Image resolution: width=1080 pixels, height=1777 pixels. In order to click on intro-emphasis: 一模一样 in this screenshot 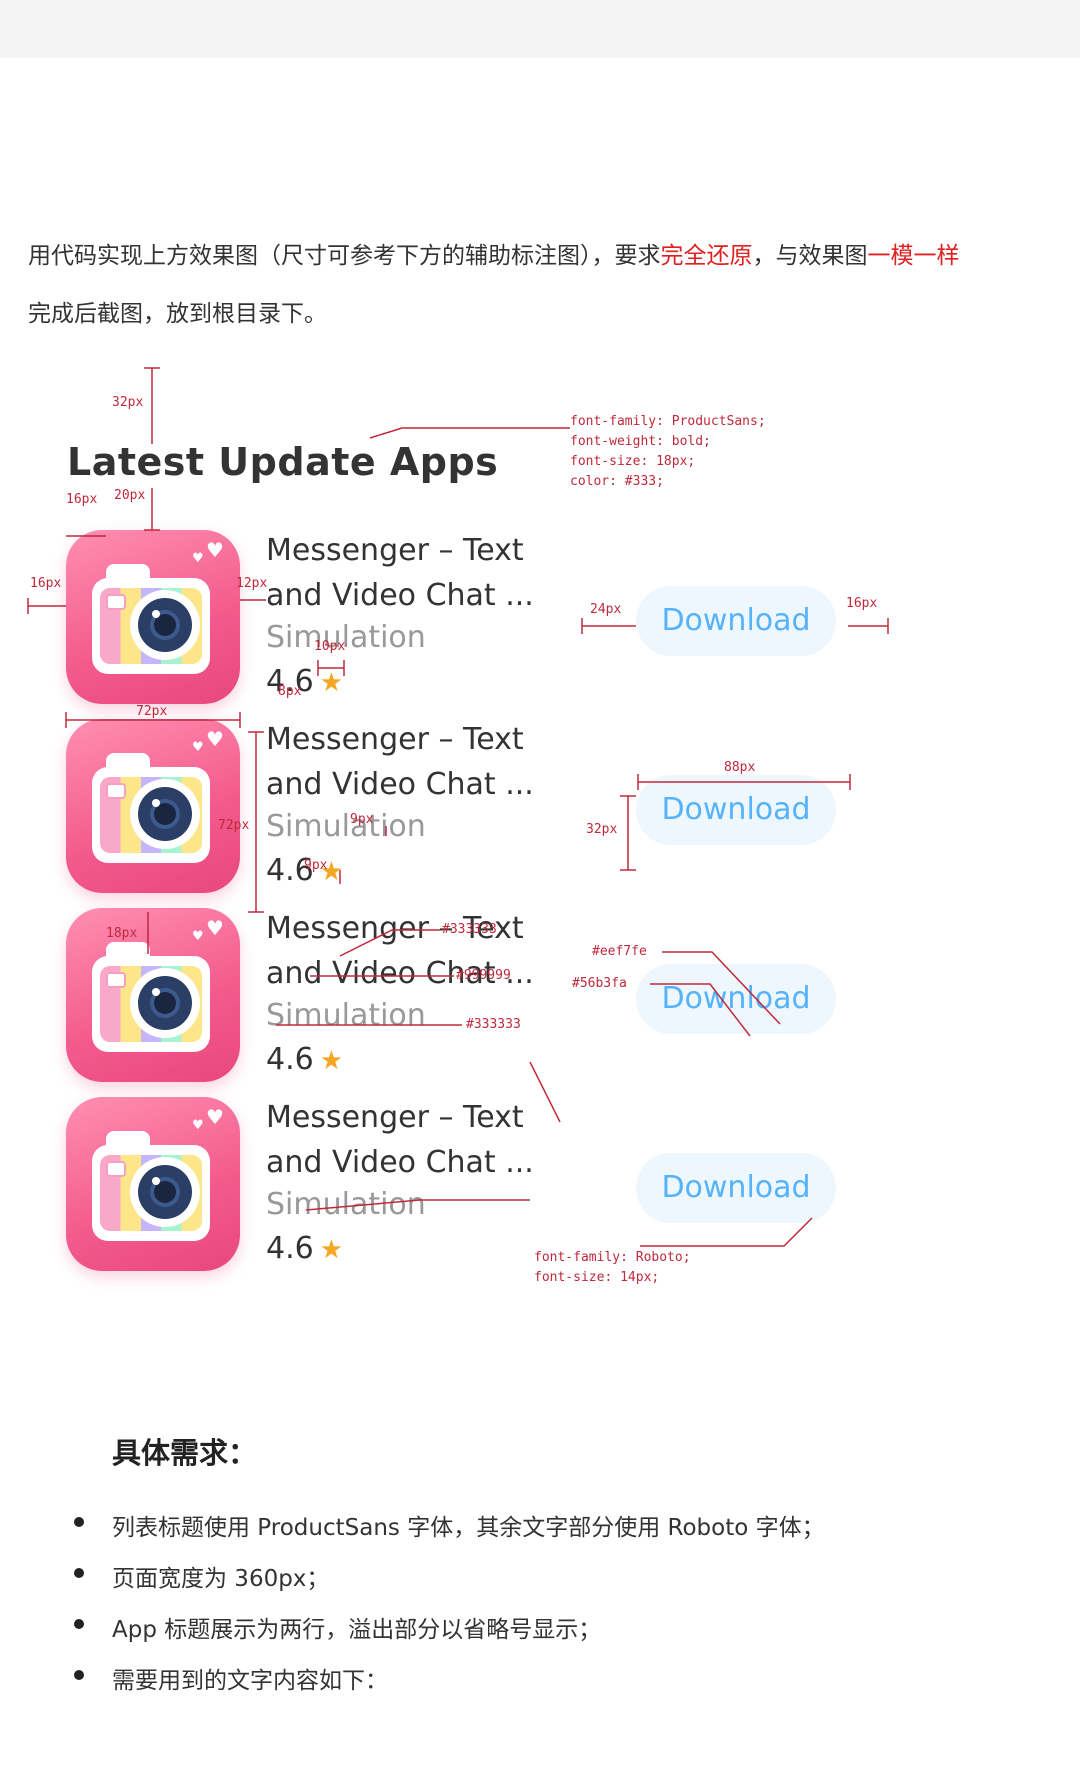, I will do `click(913, 256)`.